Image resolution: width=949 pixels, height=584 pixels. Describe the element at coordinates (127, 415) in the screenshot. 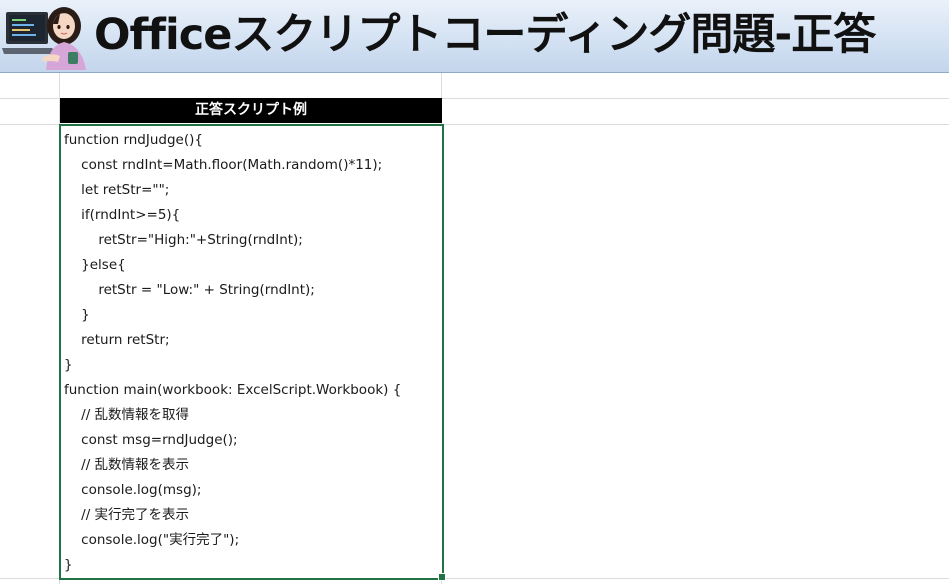

I see `code-line: // 乱数情報を取得` at that location.